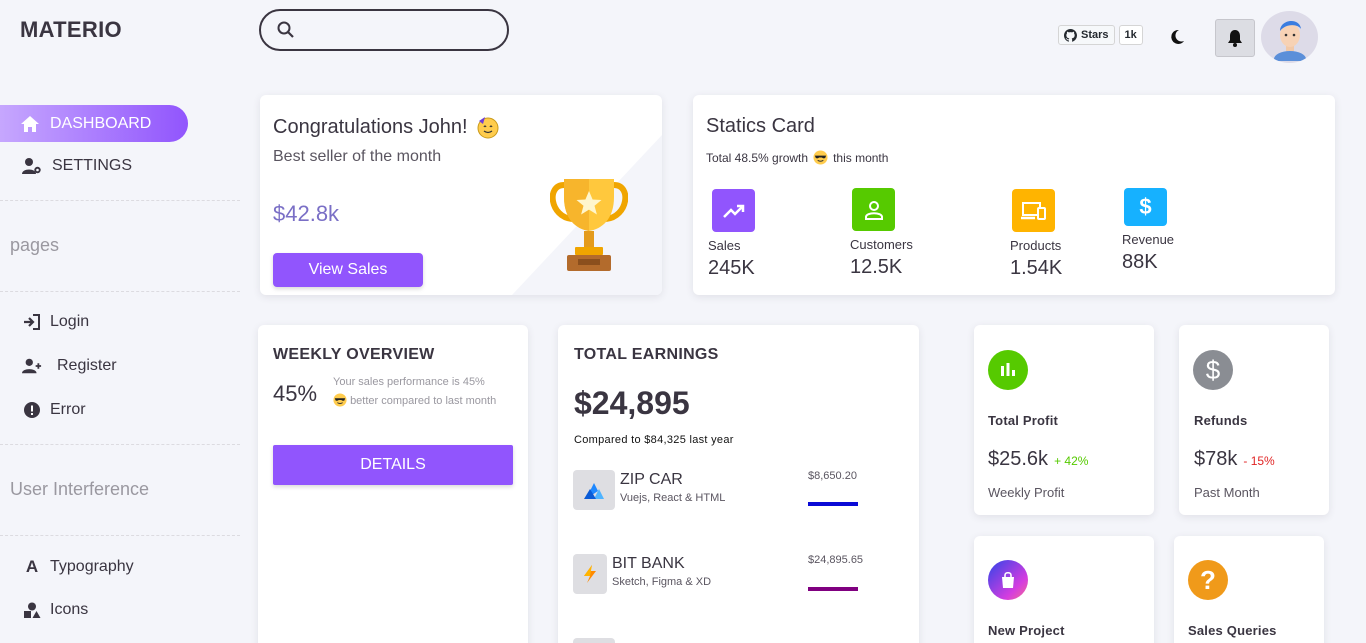  What do you see at coordinates (832, 476) in the screenshot?
I see `earnings-item-amount: $8,650.20` at bounding box center [832, 476].